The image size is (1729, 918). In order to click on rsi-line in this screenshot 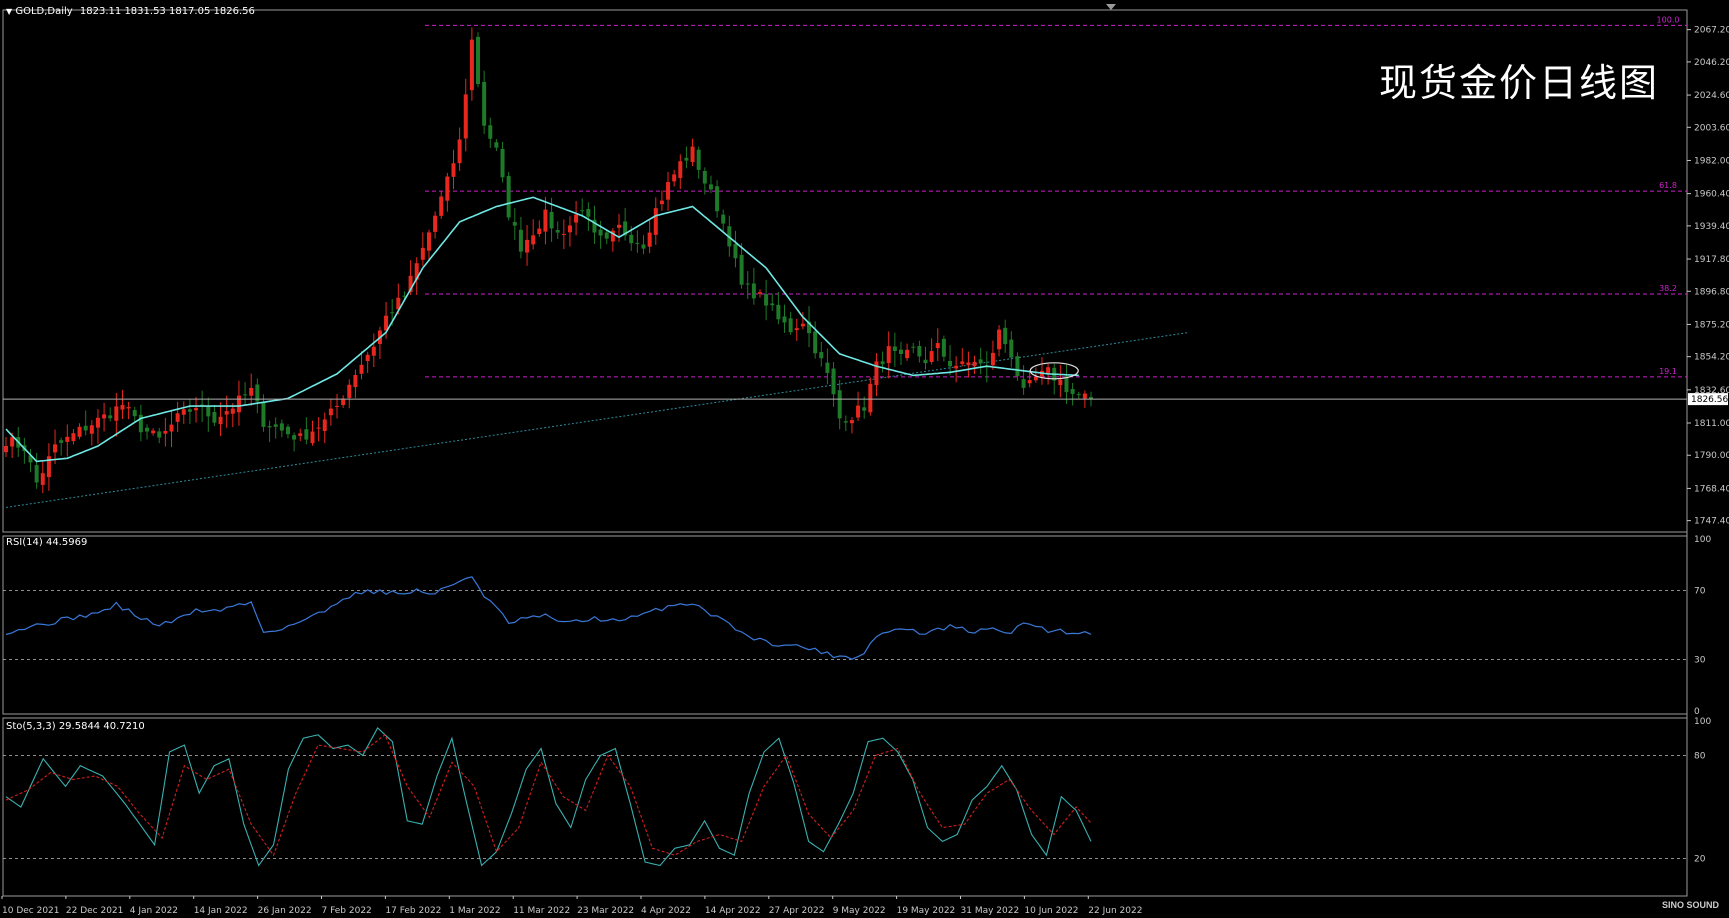, I will do `click(548, 618)`.